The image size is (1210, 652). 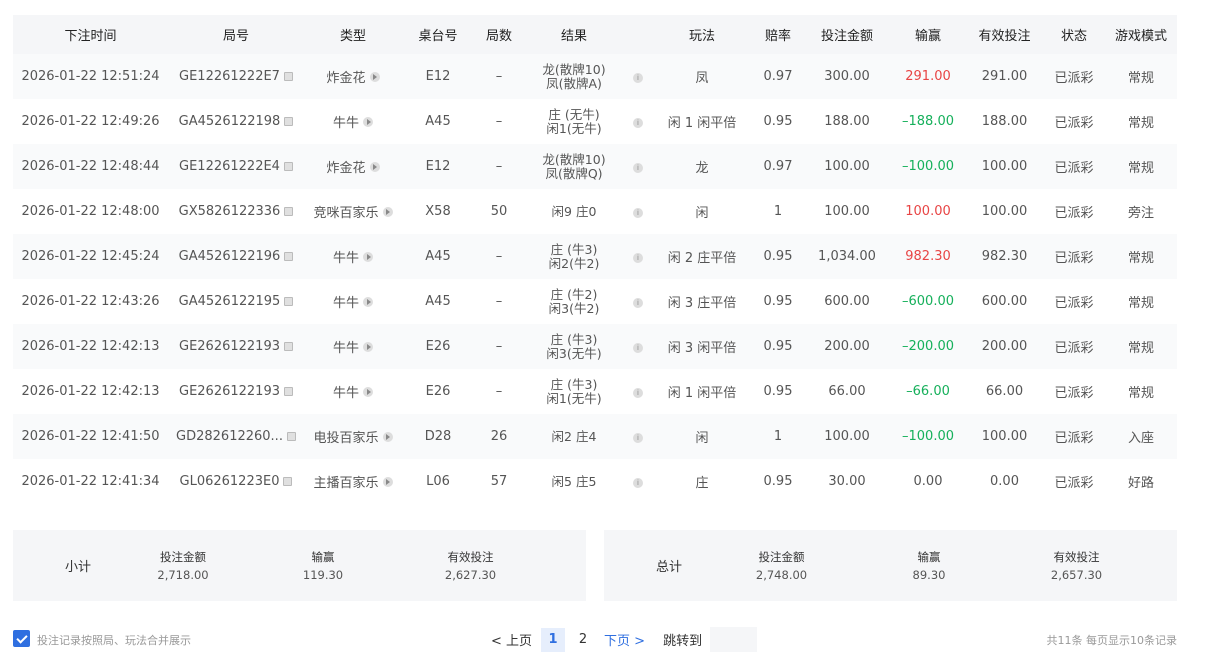 What do you see at coordinates (928, 76) in the screenshot?
I see `win-loss-cell: 291.00` at bounding box center [928, 76].